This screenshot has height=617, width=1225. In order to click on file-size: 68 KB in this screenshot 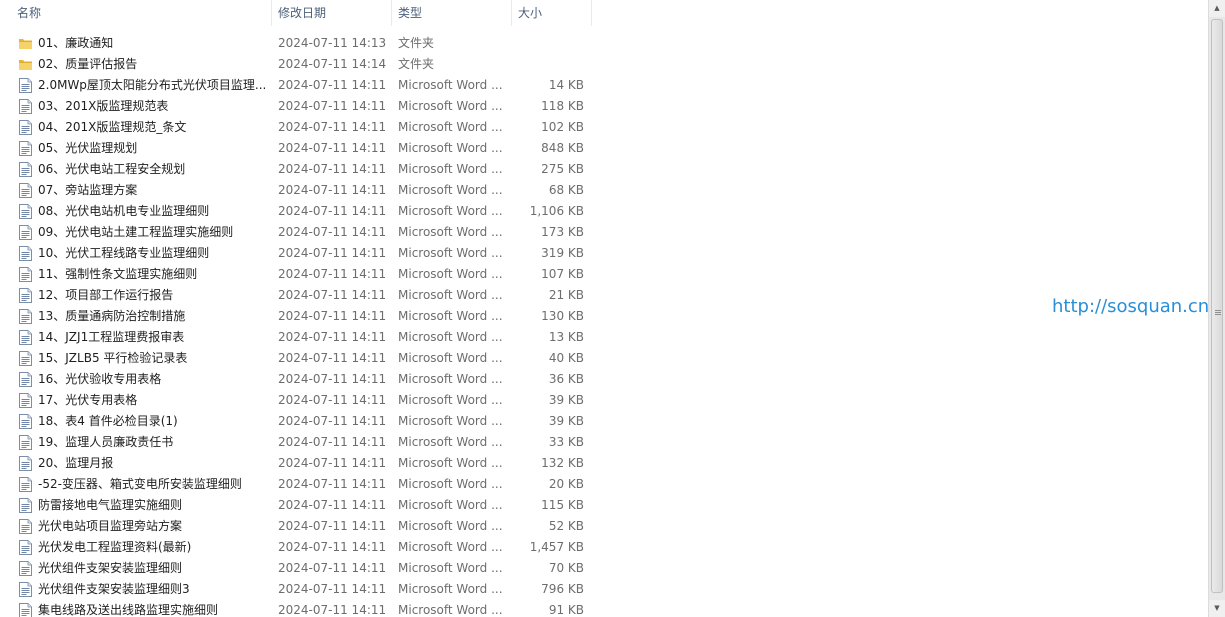, I will do `click(566, 190)`.